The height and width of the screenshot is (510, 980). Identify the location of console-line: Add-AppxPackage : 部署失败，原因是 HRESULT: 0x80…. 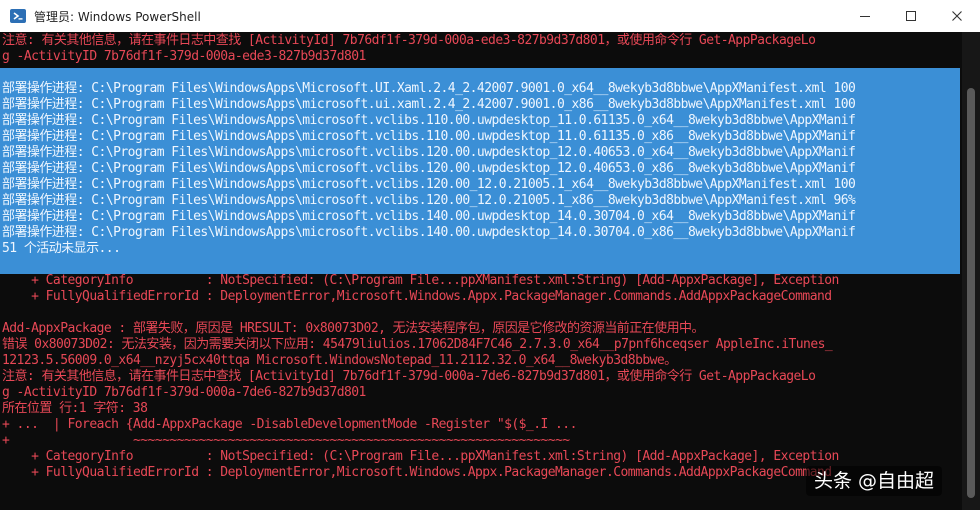
(353, 328).